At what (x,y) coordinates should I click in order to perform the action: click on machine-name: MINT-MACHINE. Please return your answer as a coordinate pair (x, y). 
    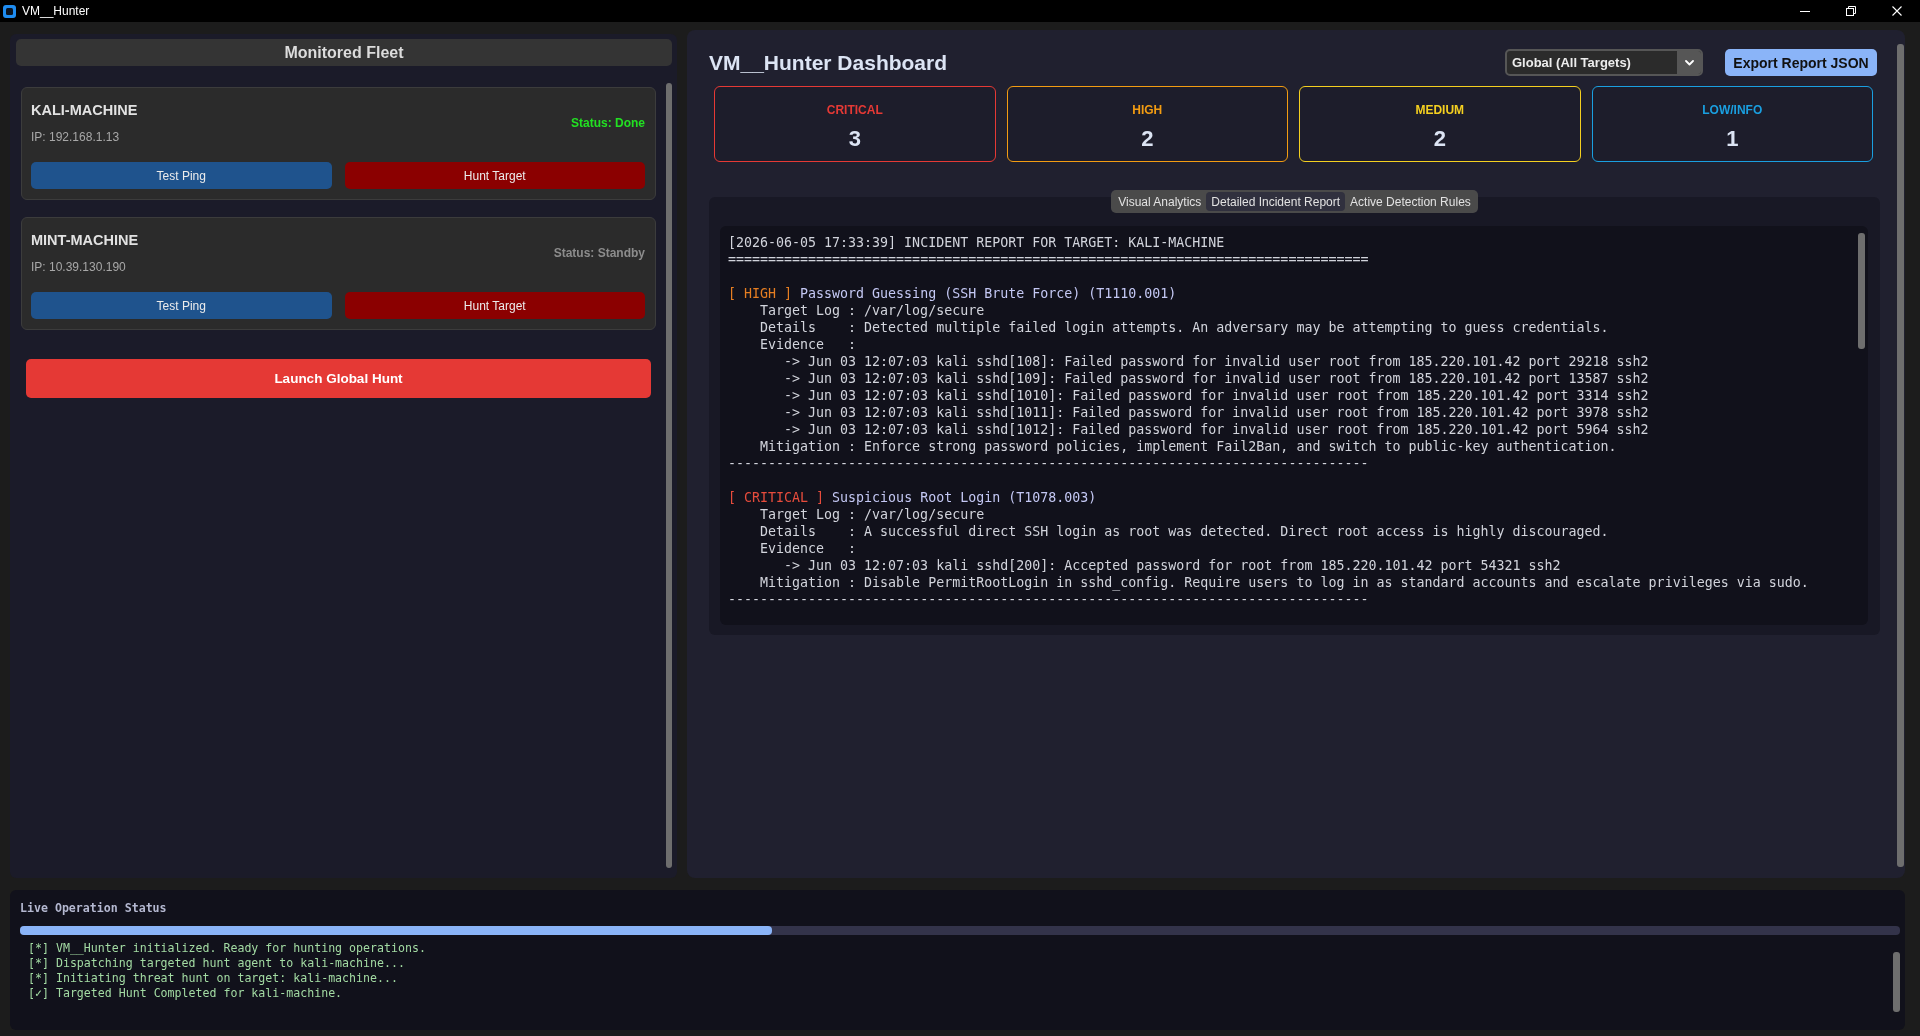
    Looking at the image, I should click on (85, 240).